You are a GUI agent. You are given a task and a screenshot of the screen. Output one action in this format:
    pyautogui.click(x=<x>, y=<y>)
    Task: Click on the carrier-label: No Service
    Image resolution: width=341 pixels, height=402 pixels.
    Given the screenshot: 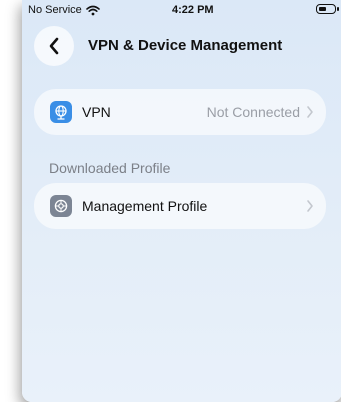 What is the action you would take?
    pyautogui.click(x=55, y=10)
    